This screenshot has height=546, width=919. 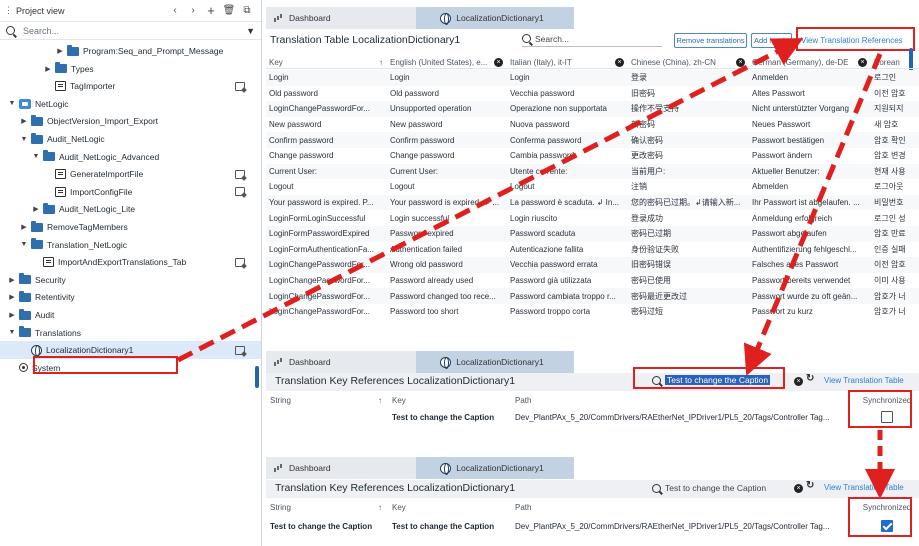 I want to click on table-cell: Password expired, so click(x=447, y=233).